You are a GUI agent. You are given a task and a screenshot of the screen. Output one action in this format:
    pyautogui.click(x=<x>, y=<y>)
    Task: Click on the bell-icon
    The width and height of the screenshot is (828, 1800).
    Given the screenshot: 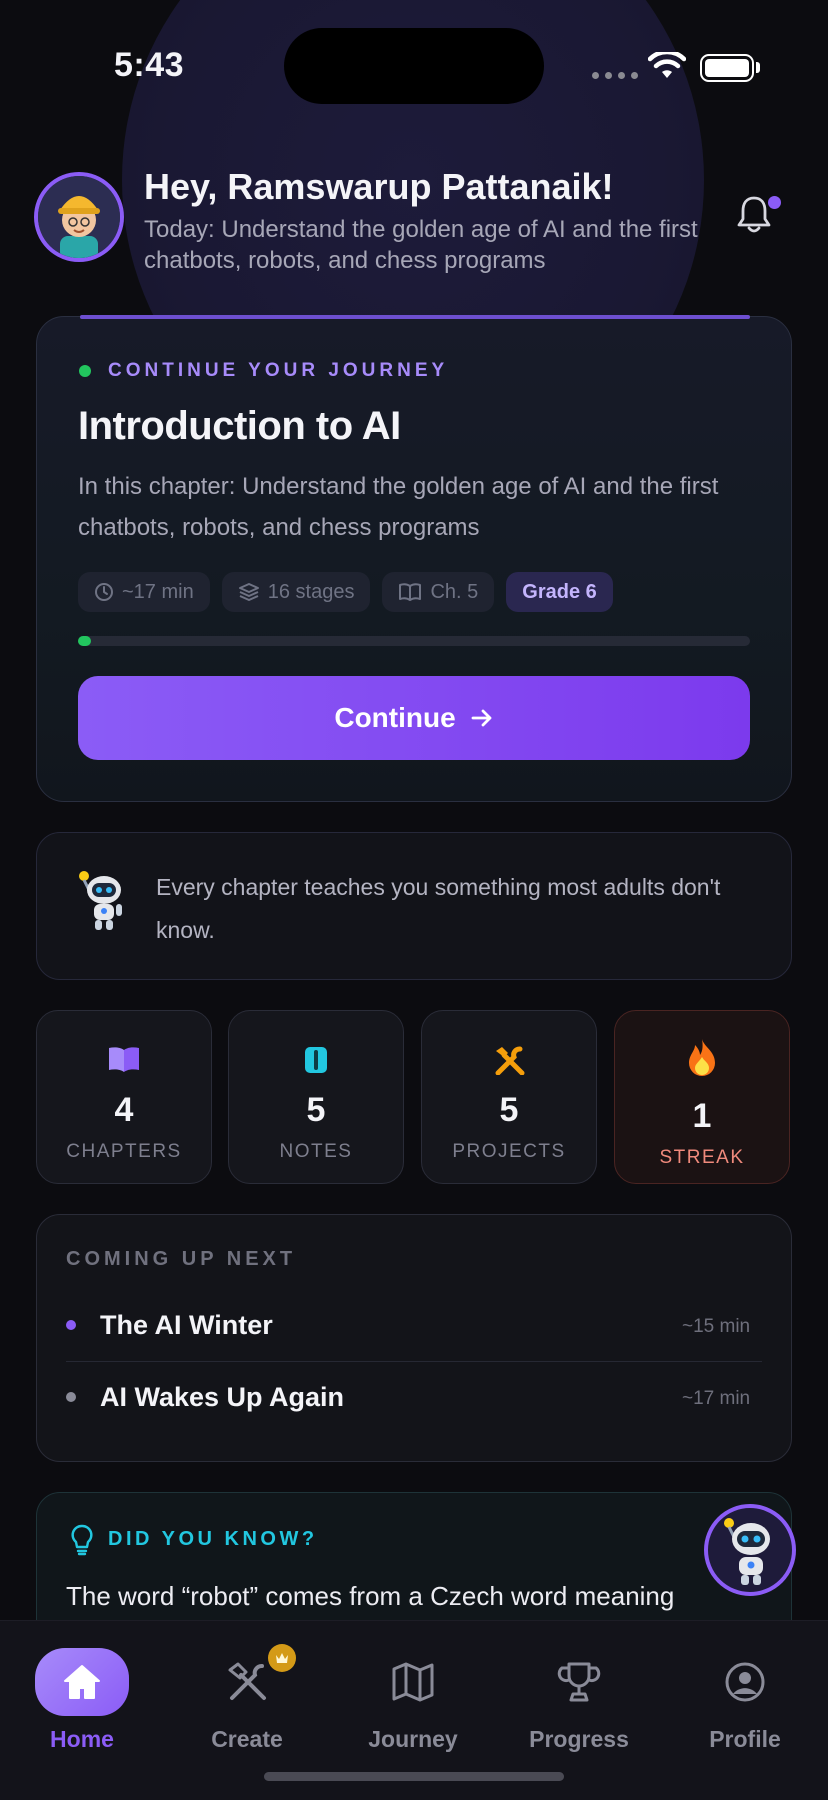 What is the action you would take?
    pyautogui.click(x=754, y=216)
    